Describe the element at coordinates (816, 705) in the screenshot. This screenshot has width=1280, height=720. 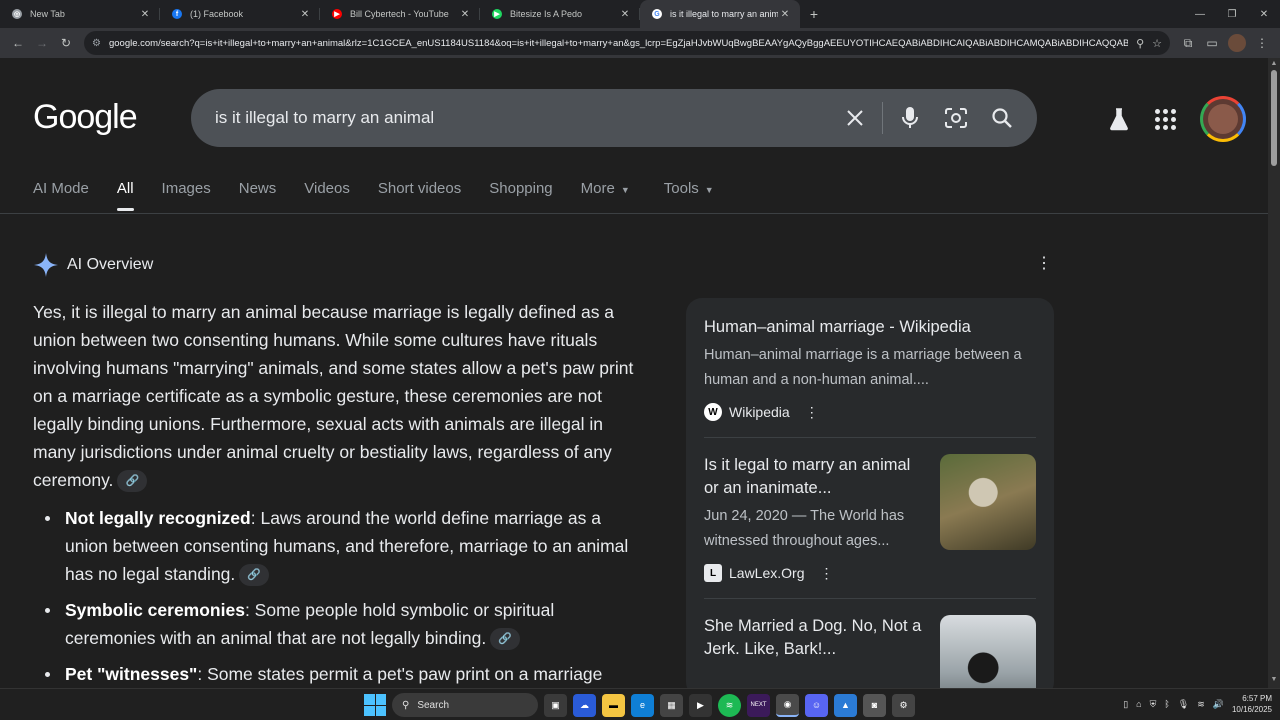
I see `discord-icon: ☺` at that location.